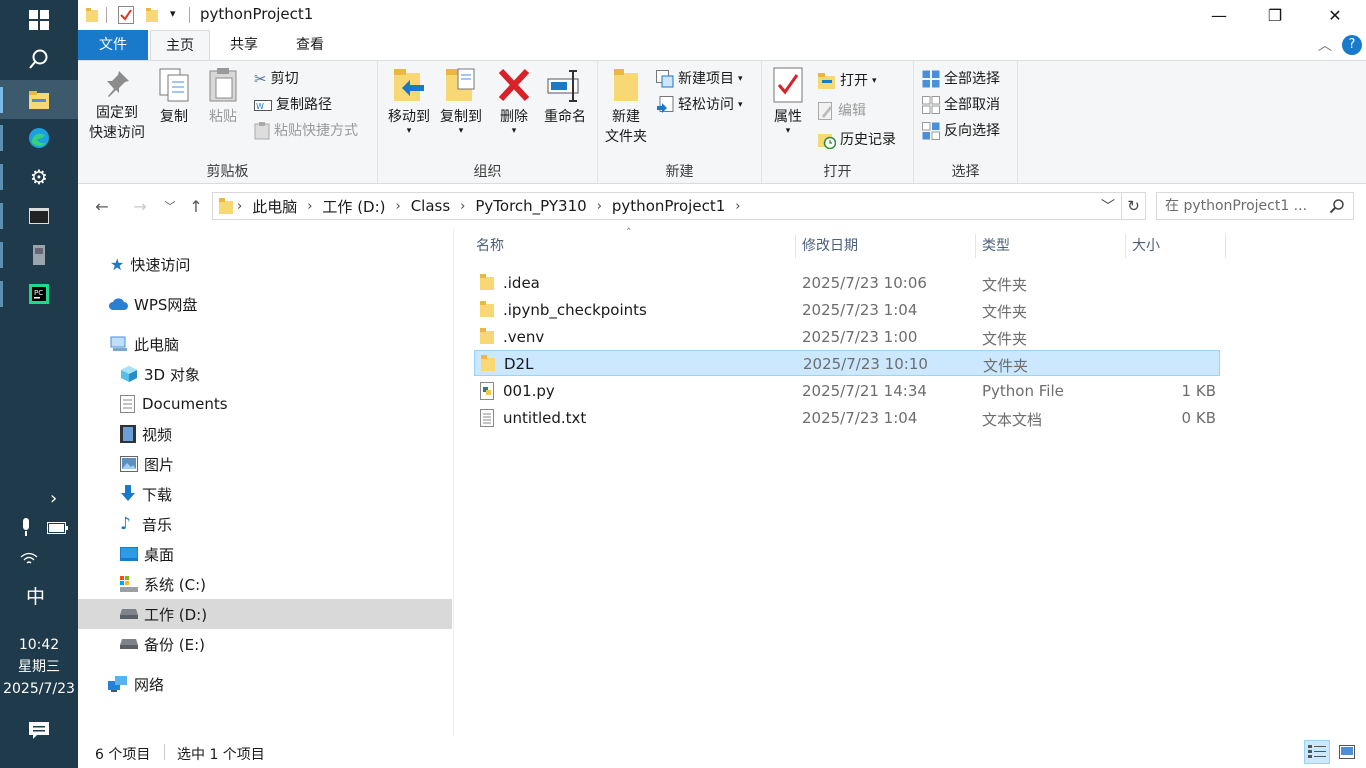 The width and height of the screenshot is (1366, 768). What do you see at coordinates (1134, 206) in the screenshot?
I see `refresh-button: ↻` at bounding box center [1134, 206].